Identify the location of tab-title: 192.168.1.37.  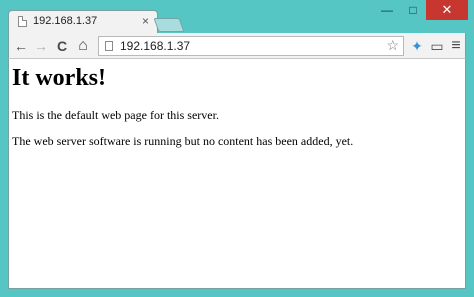
(65, 21).